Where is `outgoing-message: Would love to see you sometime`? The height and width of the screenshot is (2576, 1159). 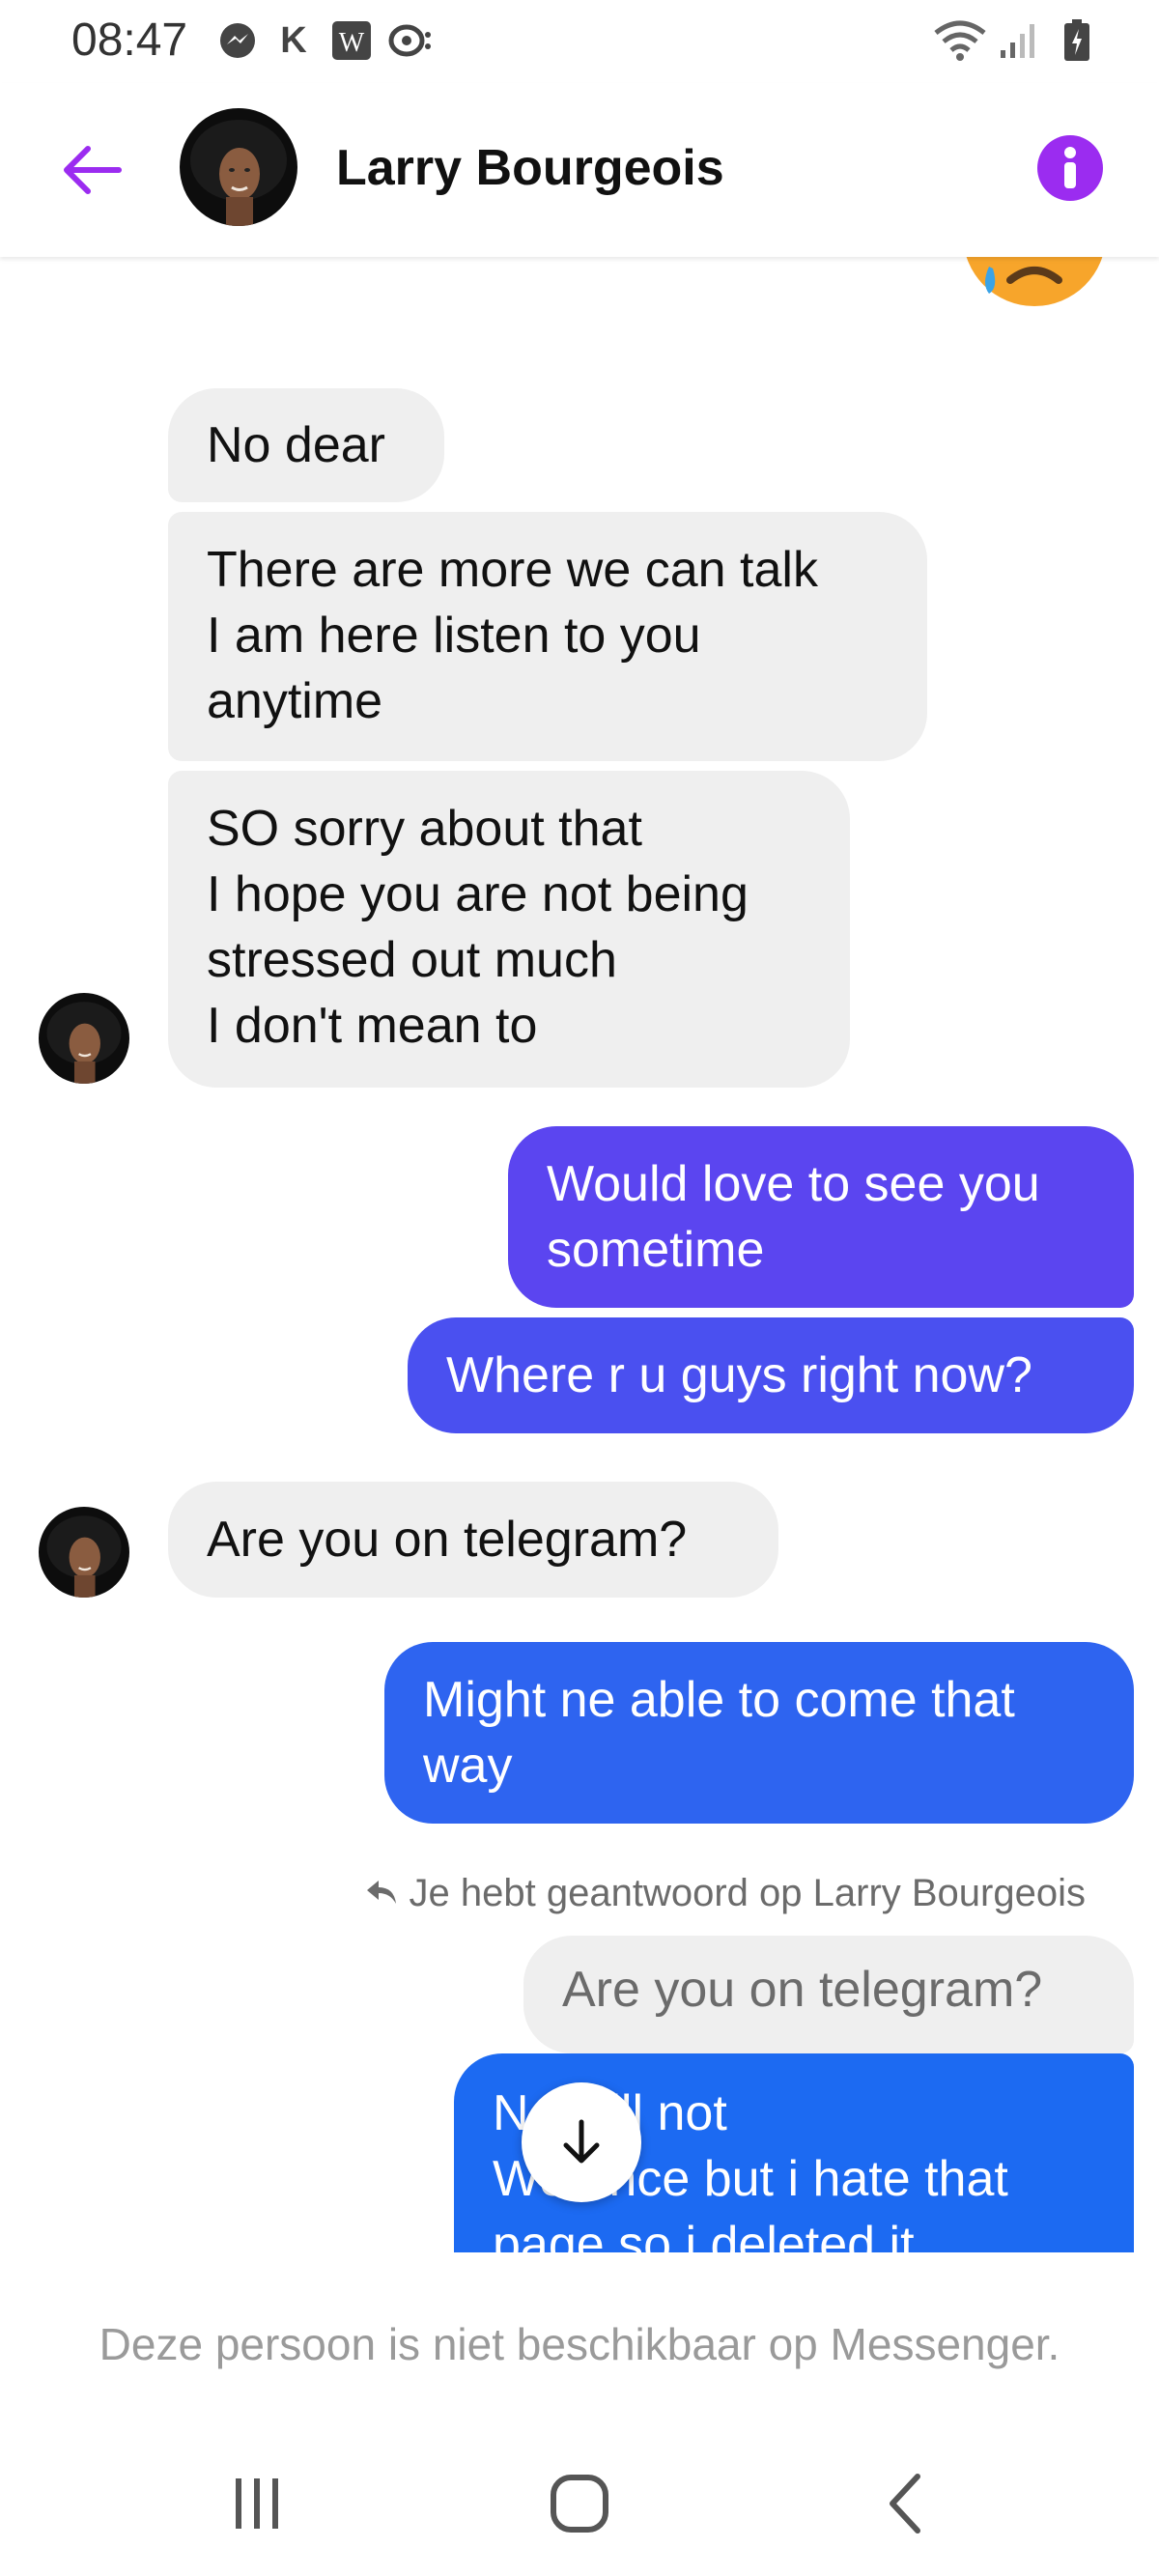
outgoing-message: Would love to see you sometime is located at coordinates (821, 1217).